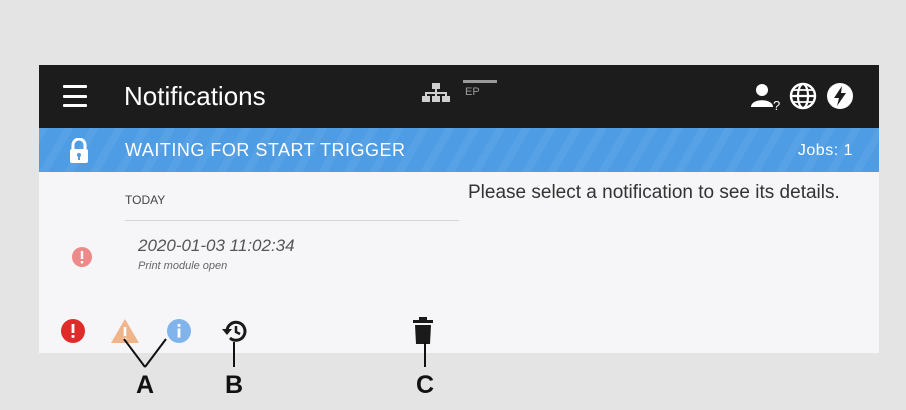  Describe the element at coordinates (274, 353) in the screenshot. I see `callout-lines` at that location.